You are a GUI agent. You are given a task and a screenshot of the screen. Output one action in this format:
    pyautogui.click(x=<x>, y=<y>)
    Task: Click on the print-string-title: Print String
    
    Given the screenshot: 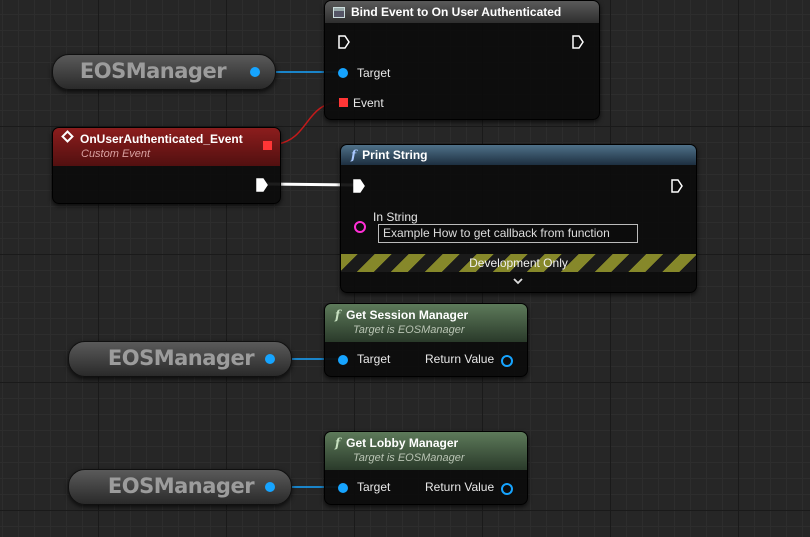 What is the action you would take?
    pyautogui.click(x=395, y=155)
    